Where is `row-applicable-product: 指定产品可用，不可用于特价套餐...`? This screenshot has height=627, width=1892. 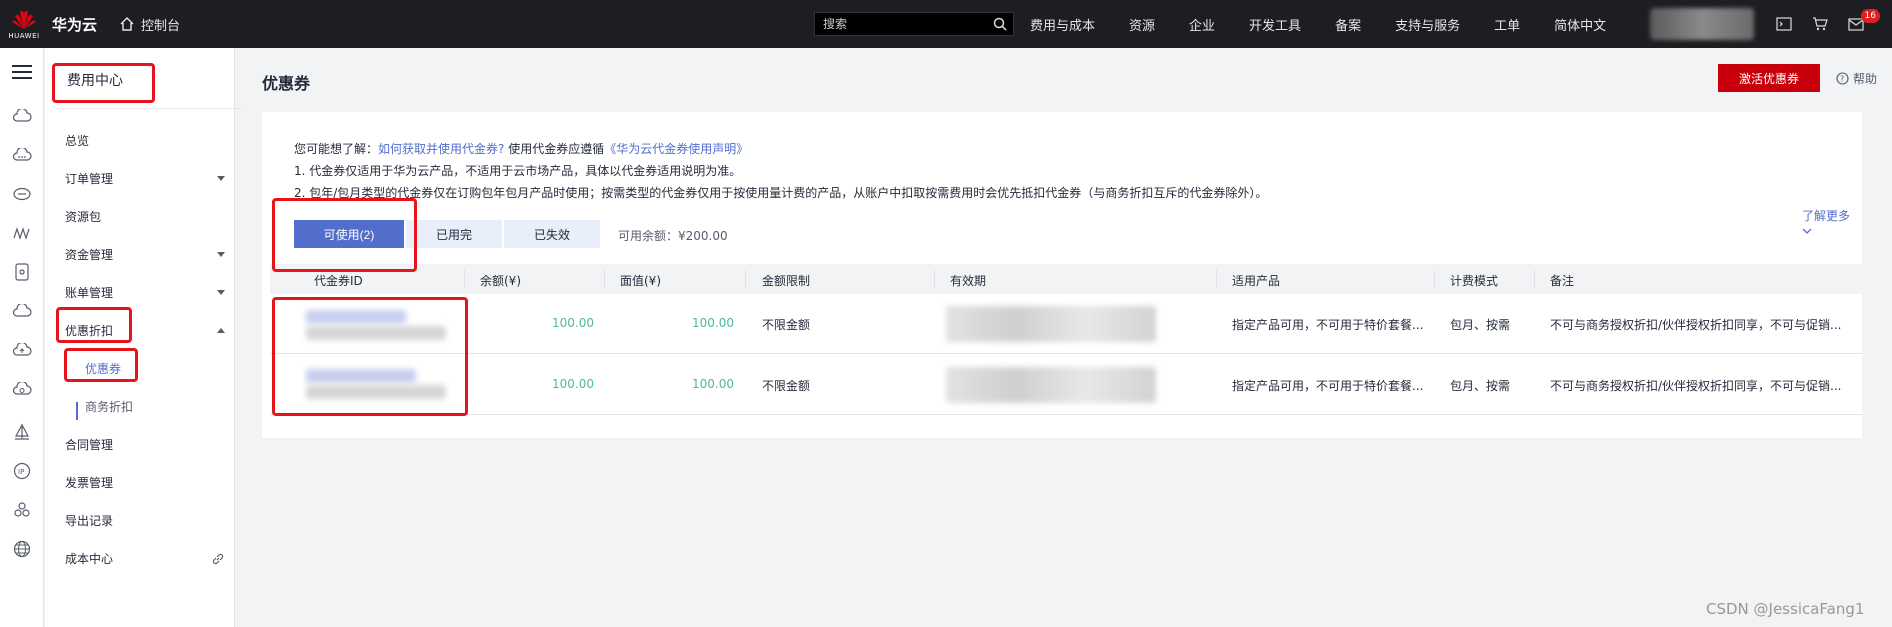 row-applicable-product: 指定产品可用，不可用于特价套餐... is located at coordinates (1328, 325).